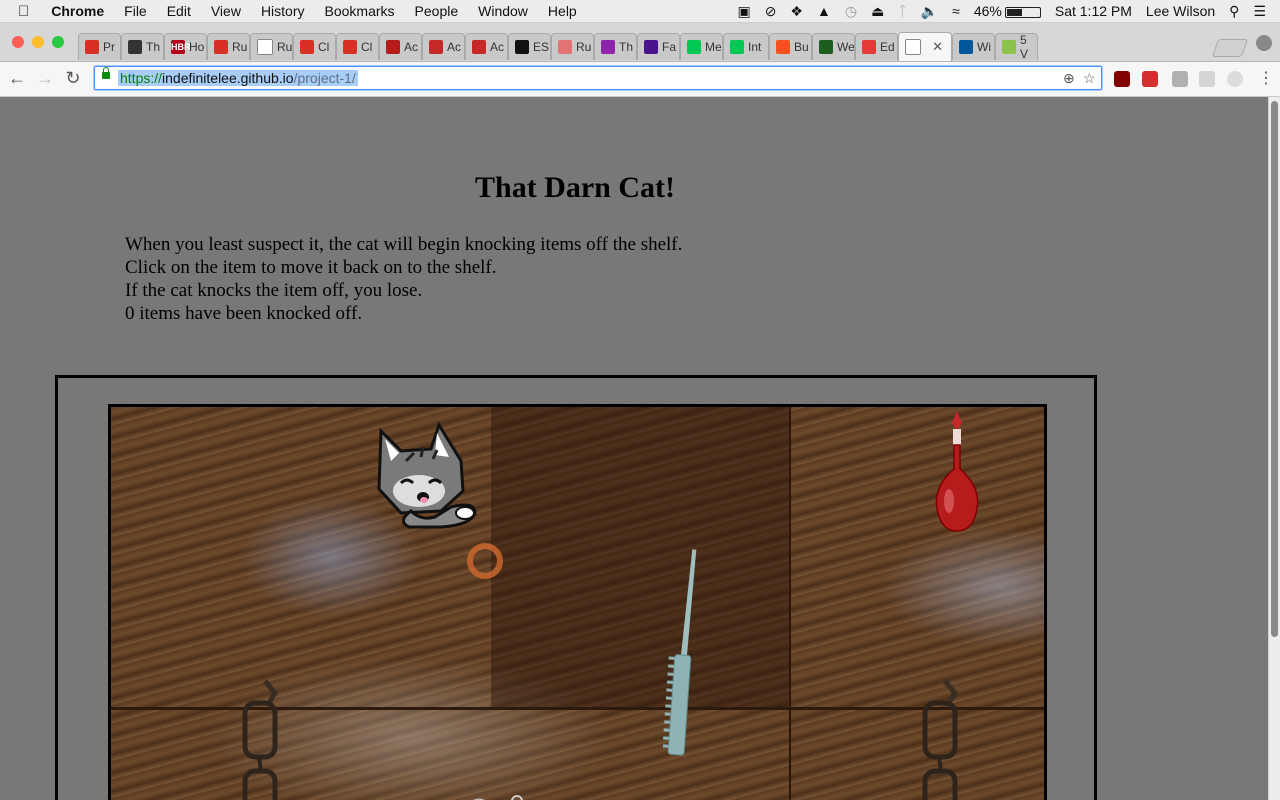 The width and height of the screenshot is (1280, 800). Describe the element at coordinates (755, 47) in the screenshot. I see `tab-label: Int` at that location.